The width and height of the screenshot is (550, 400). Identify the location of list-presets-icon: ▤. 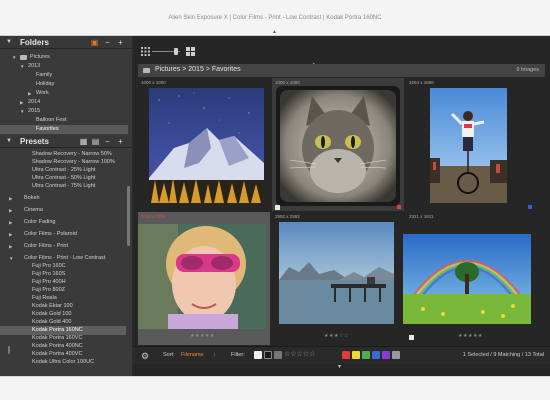
(95, 141).